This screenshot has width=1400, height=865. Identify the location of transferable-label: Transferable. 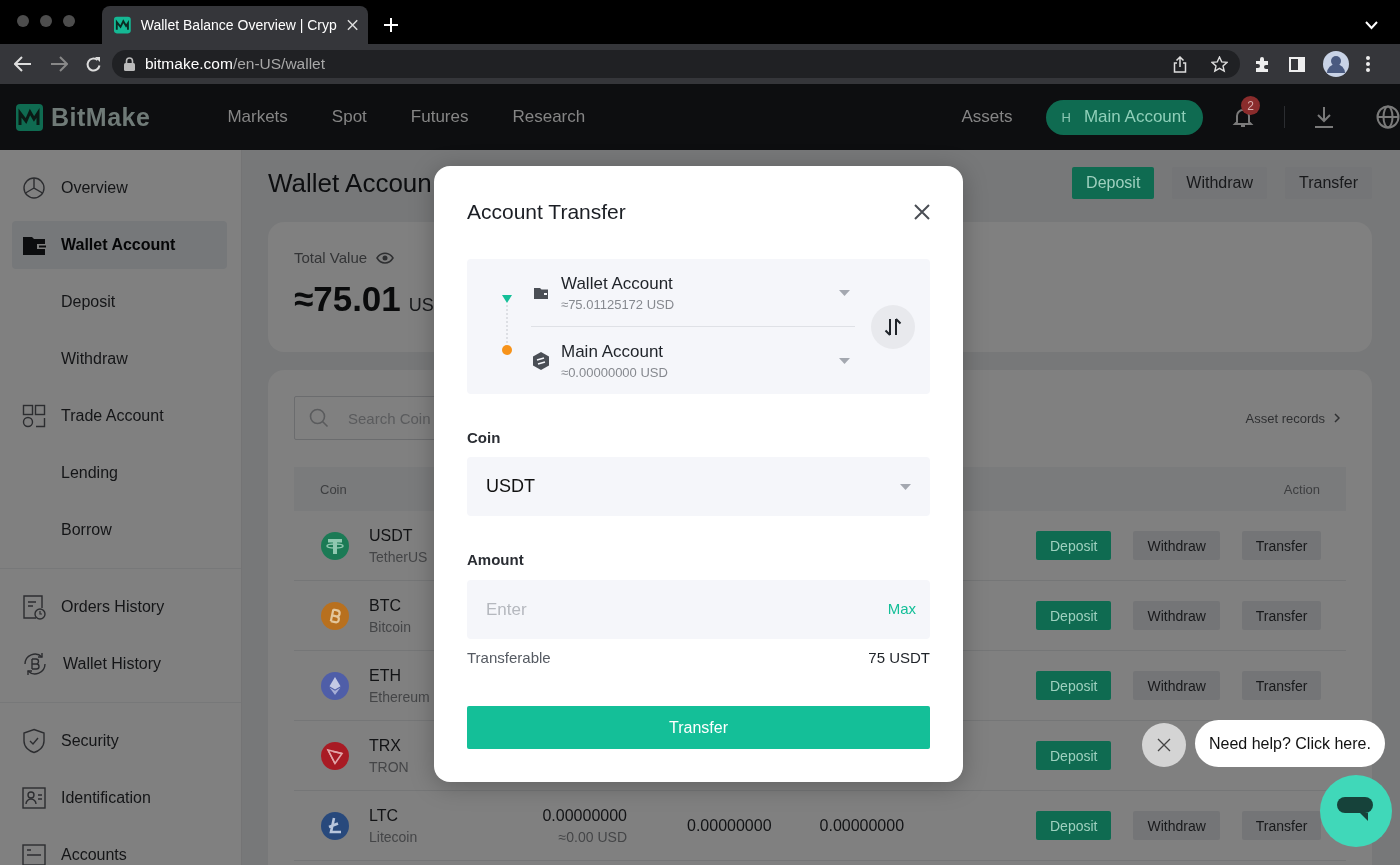
(509, 658).